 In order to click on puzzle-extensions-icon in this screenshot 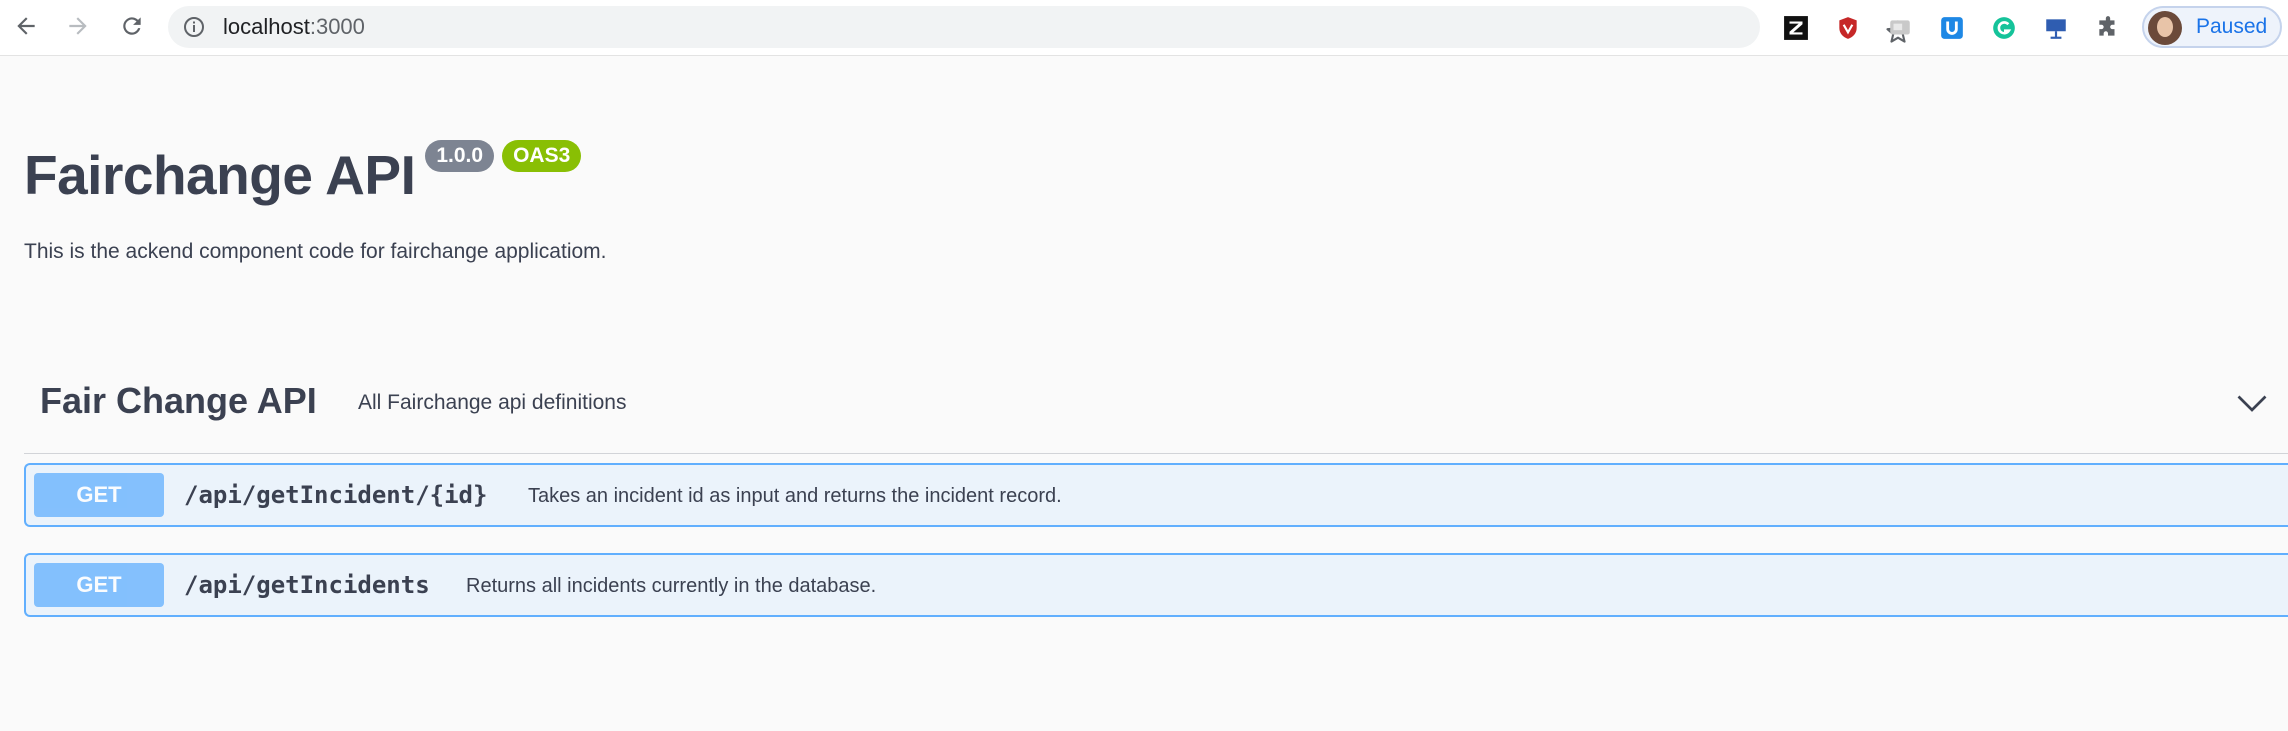, I will do `click(2108, 28)`.